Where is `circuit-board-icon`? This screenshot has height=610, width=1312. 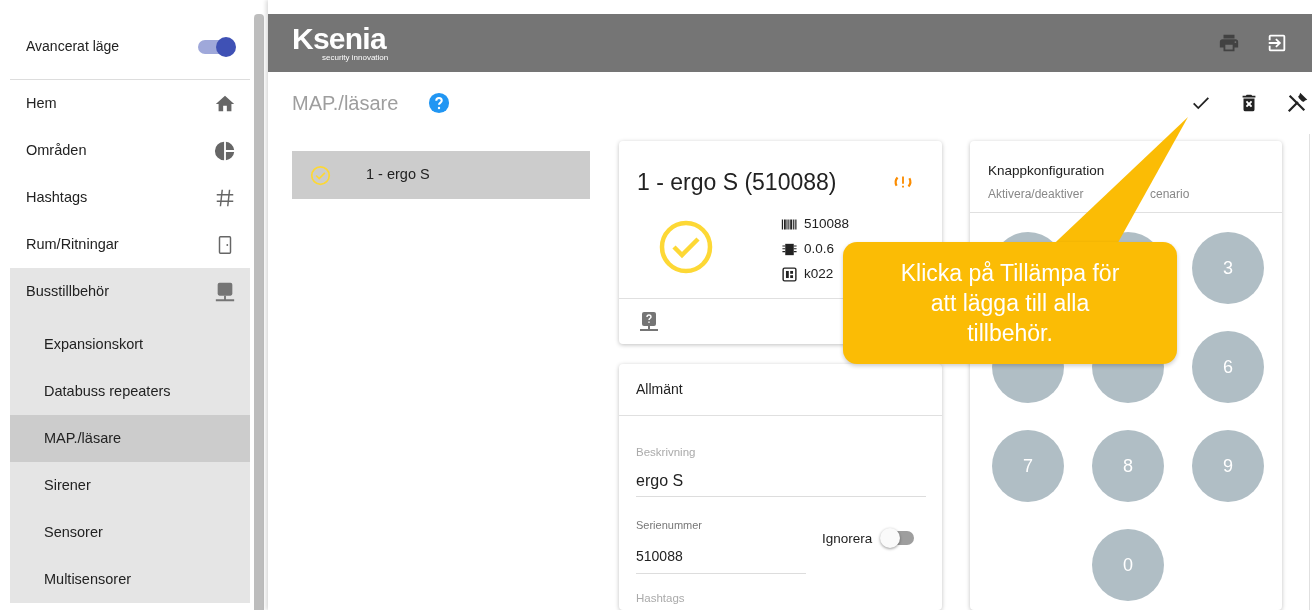
circuit-board-icon is located at coordinates (789, 274).